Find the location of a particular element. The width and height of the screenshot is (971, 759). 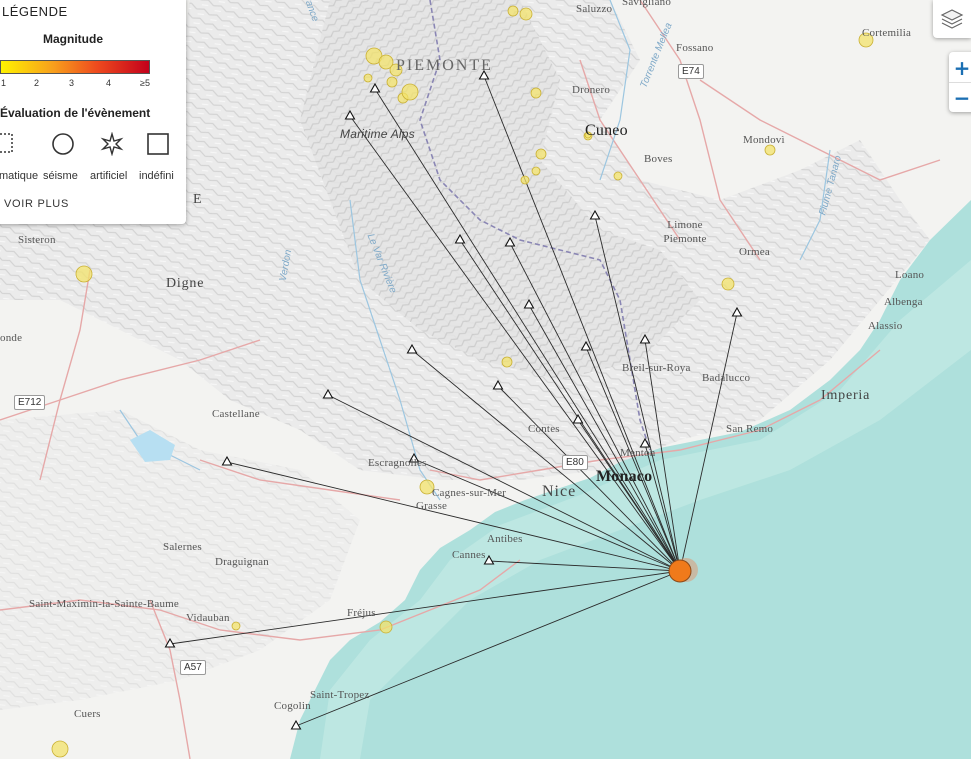

epicenter-marker is located at coordinates (680, 571).